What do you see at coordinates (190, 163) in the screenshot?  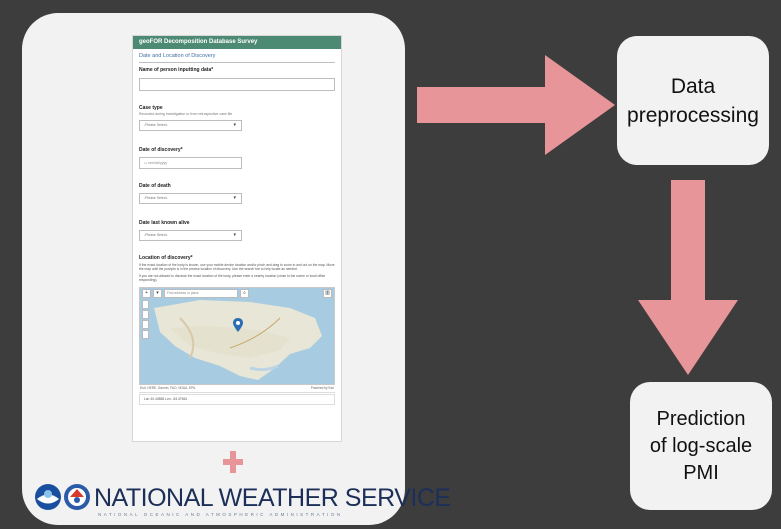 I see `date-discovery-field: ▭ mm/dd/yyyy` at bounding box center [190, 163].